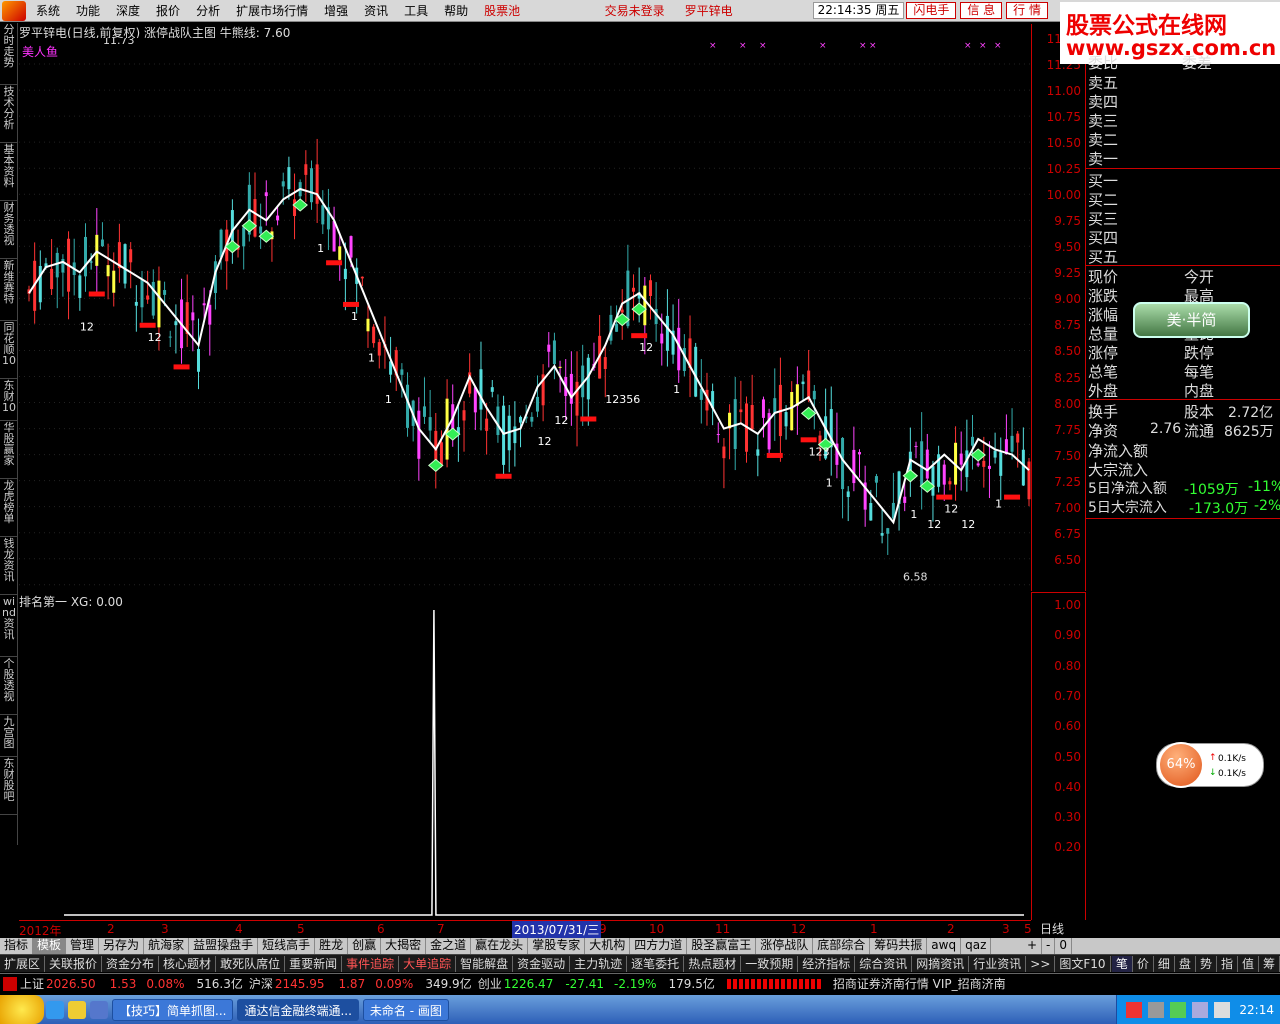 Image resolution: width=1280 pixels, height=1024 pixels. I want to click on info-tab-0: 扩展区, so click(23, 963).